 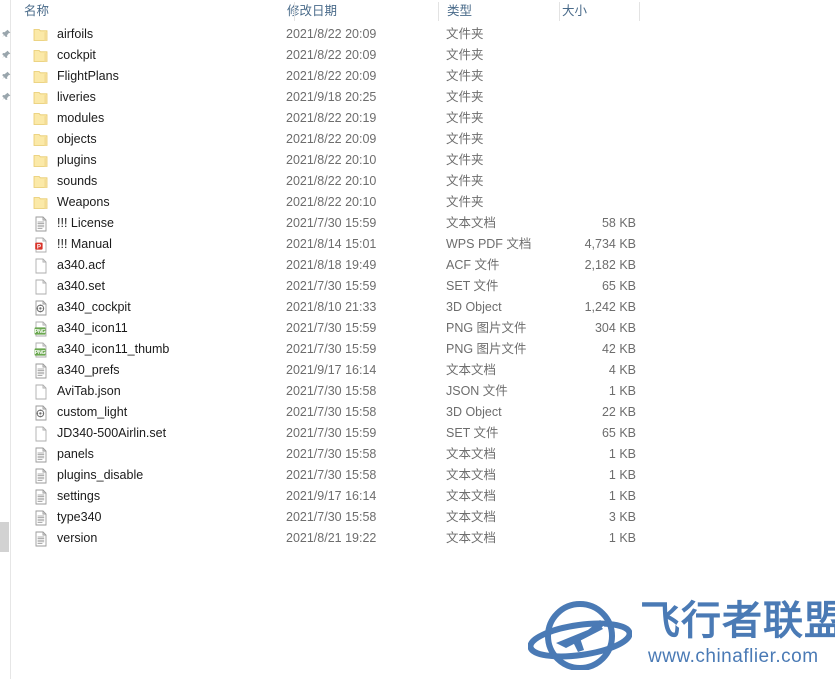 What do you see at coordinates (81, 286) in the screenshot?
I see `file-name-label: a340.set` at bounding box center [81, 286].